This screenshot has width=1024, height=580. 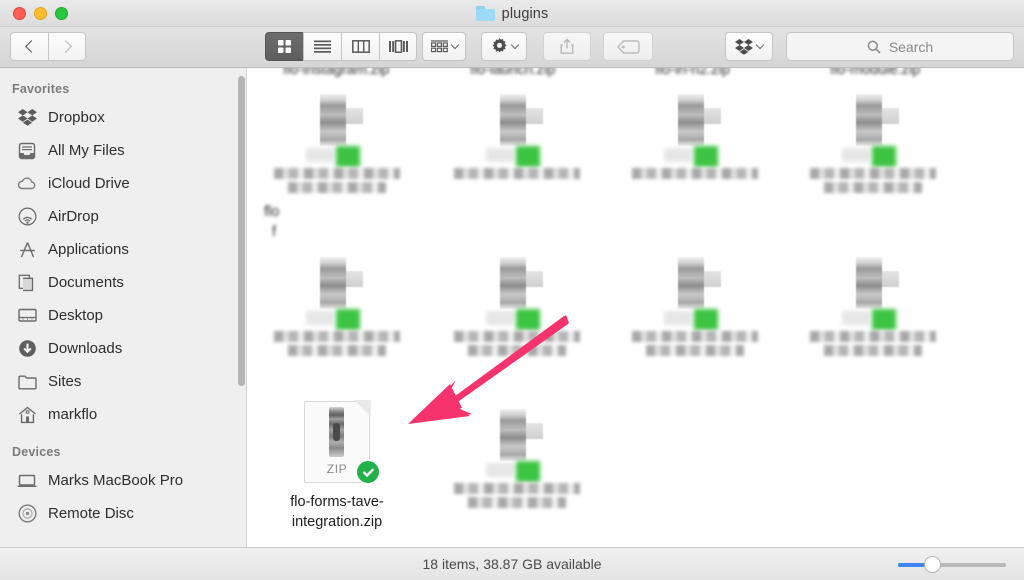 I want to click on sidebar-item-label: Dropbox, so click(x=76, y=117).